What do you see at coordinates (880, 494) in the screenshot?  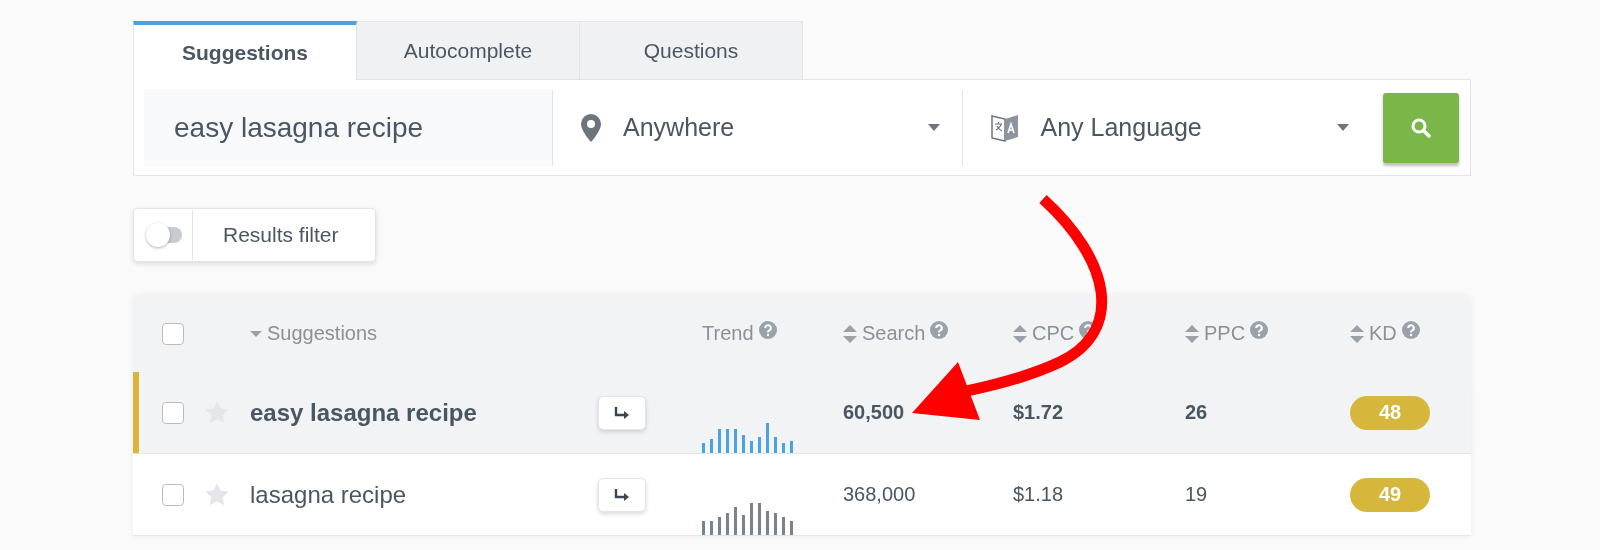 I see `search-volume-cell-text: 368,000` at bounding box center [880, 494].